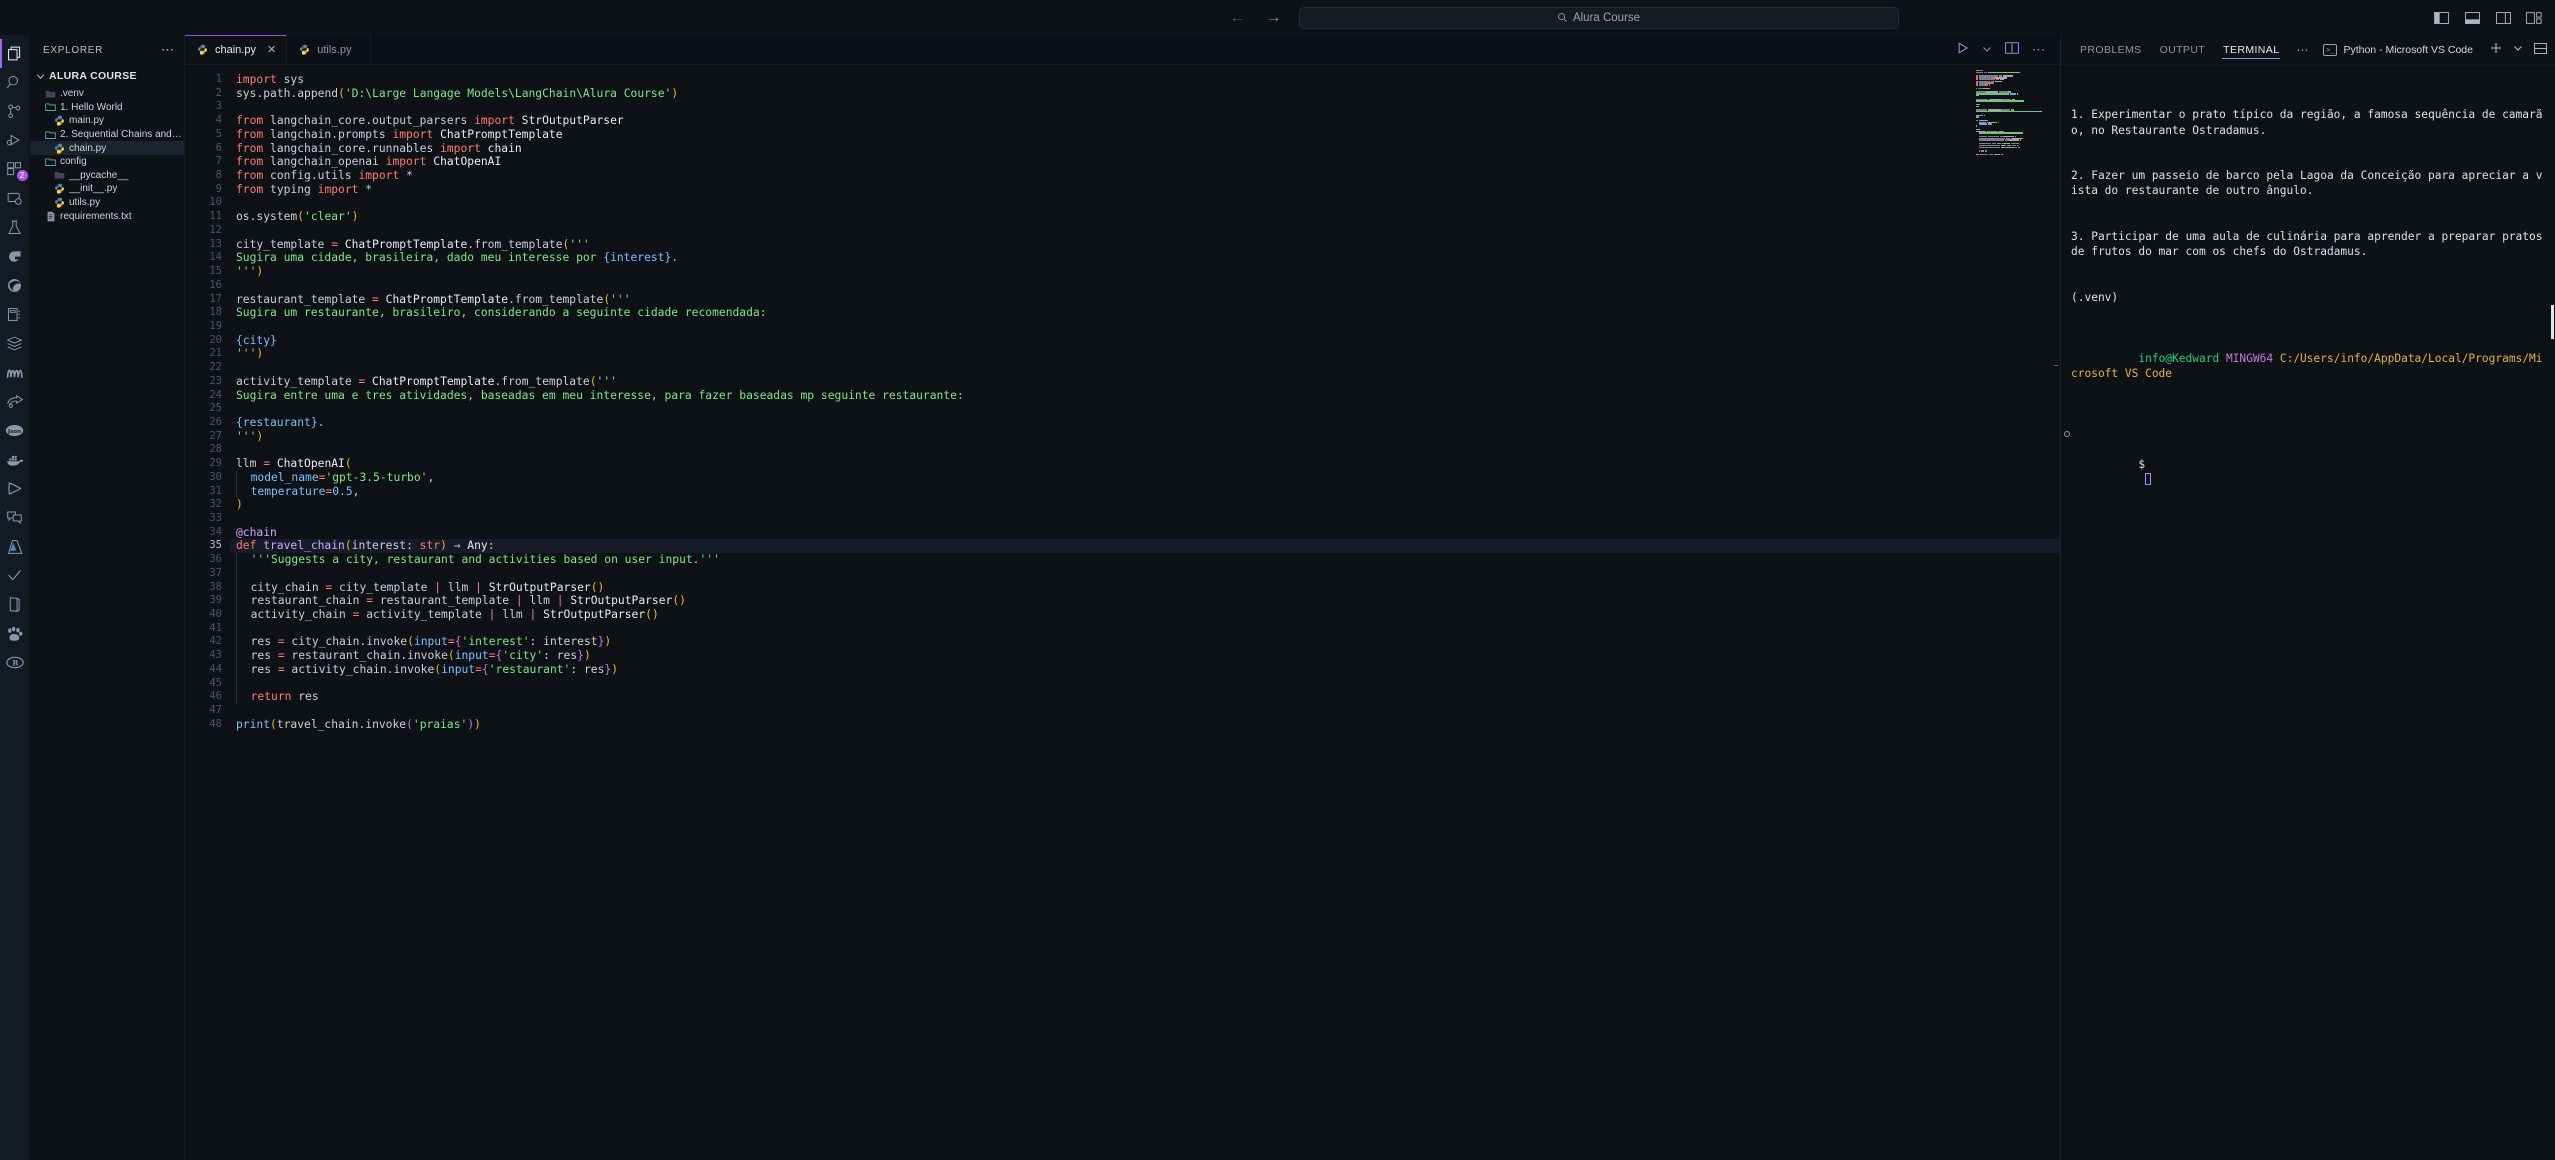  I want to click on new-terminal-icon, so click(2496, 49).